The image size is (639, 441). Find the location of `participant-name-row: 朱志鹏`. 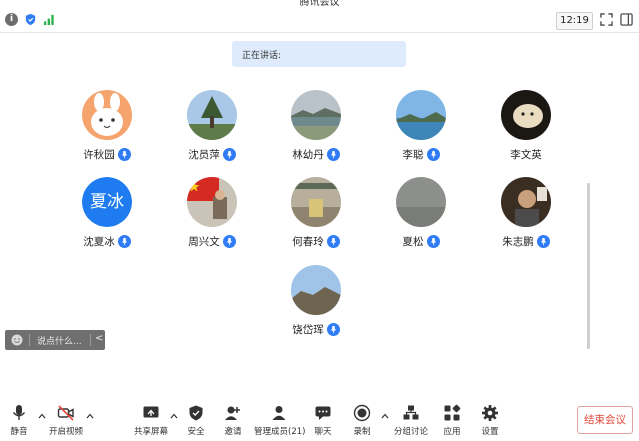

participant-name-row: 朱志鹏 is located at coordinates (526, 241).